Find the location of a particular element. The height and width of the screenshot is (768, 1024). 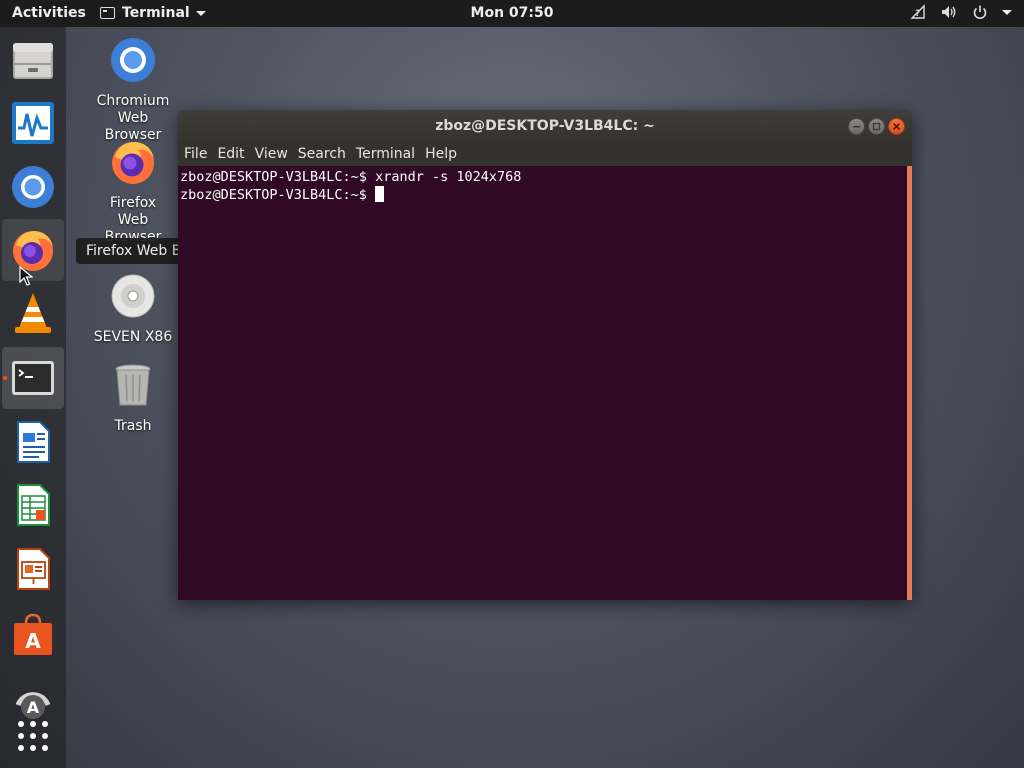

software-bag-icon: A is located at coordinates (33, 634).